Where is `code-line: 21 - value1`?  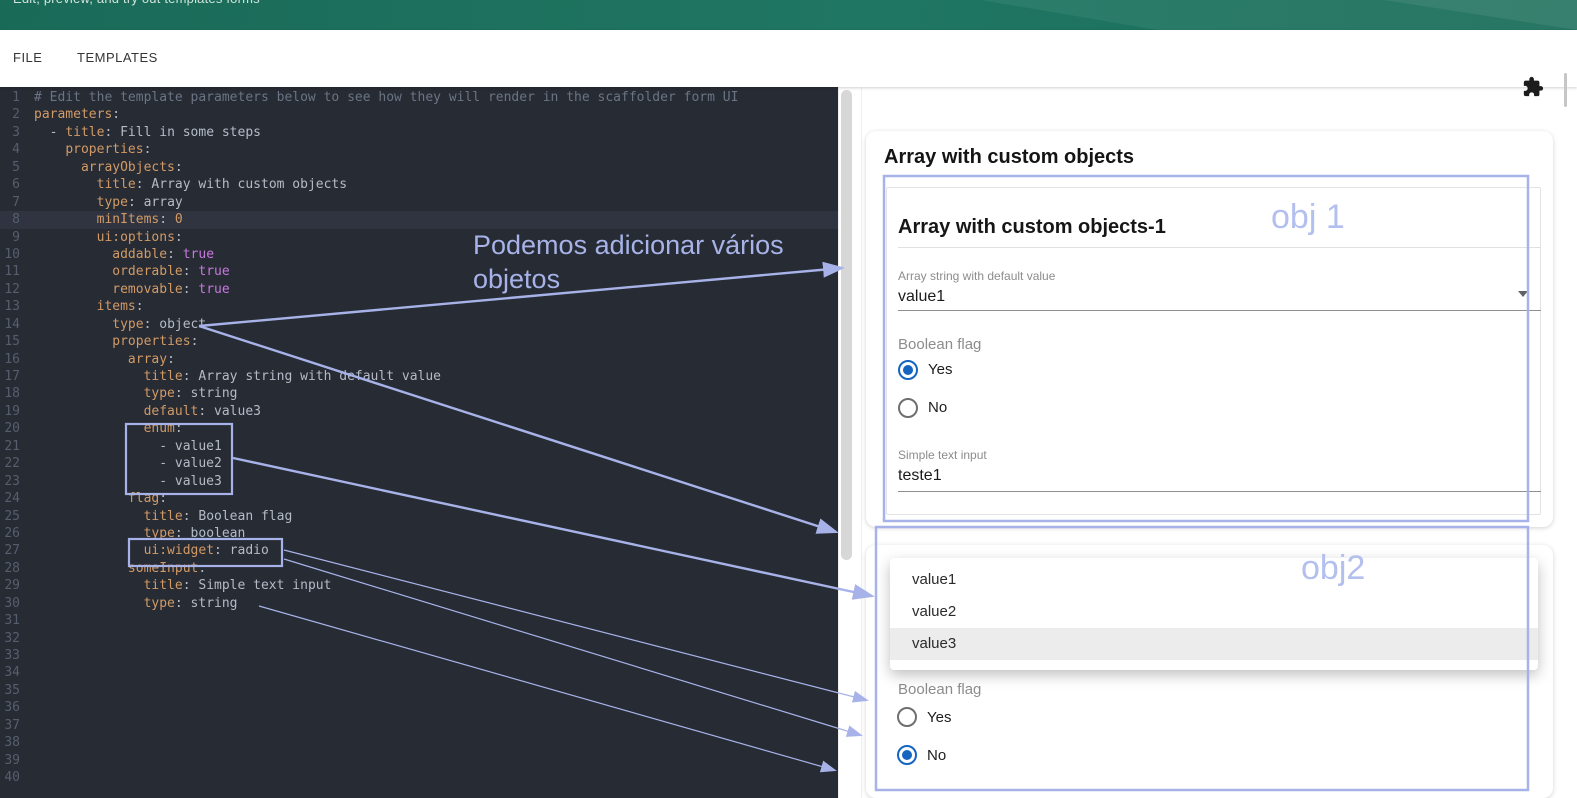
code-line: 21 - value1 is located at coordinates (419, 446).